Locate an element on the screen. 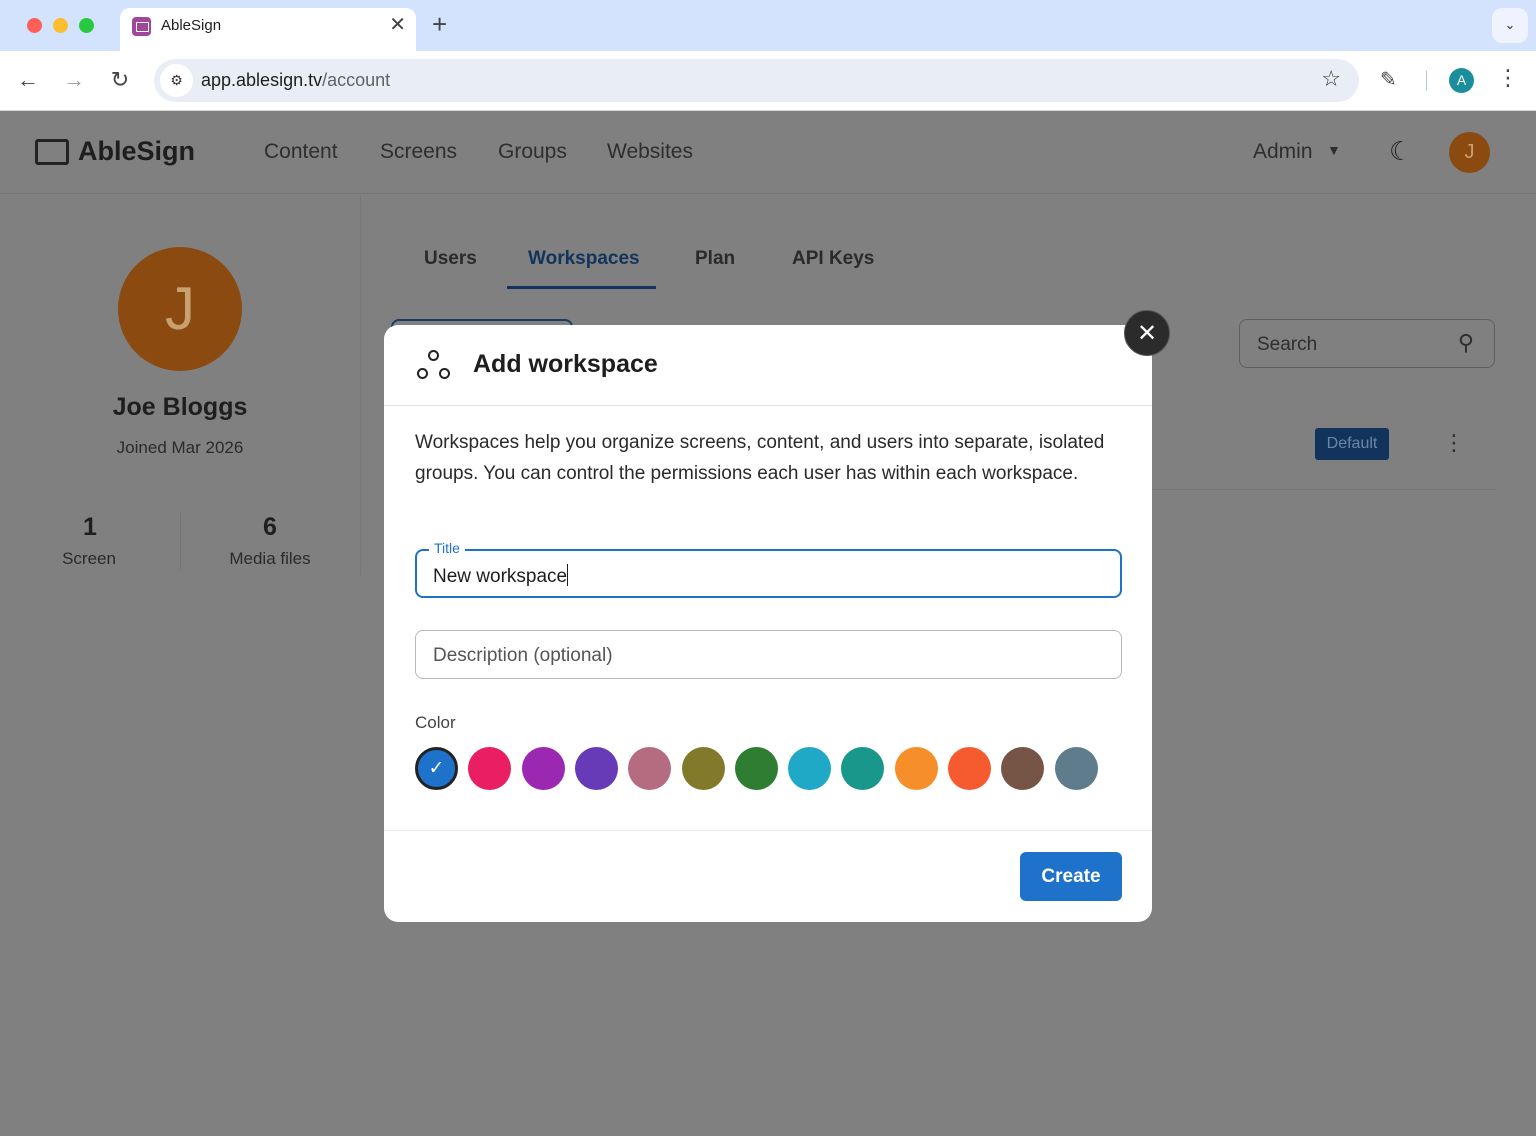  browser-tab: AbleSign ✕ is located at coordinates (268, 29).